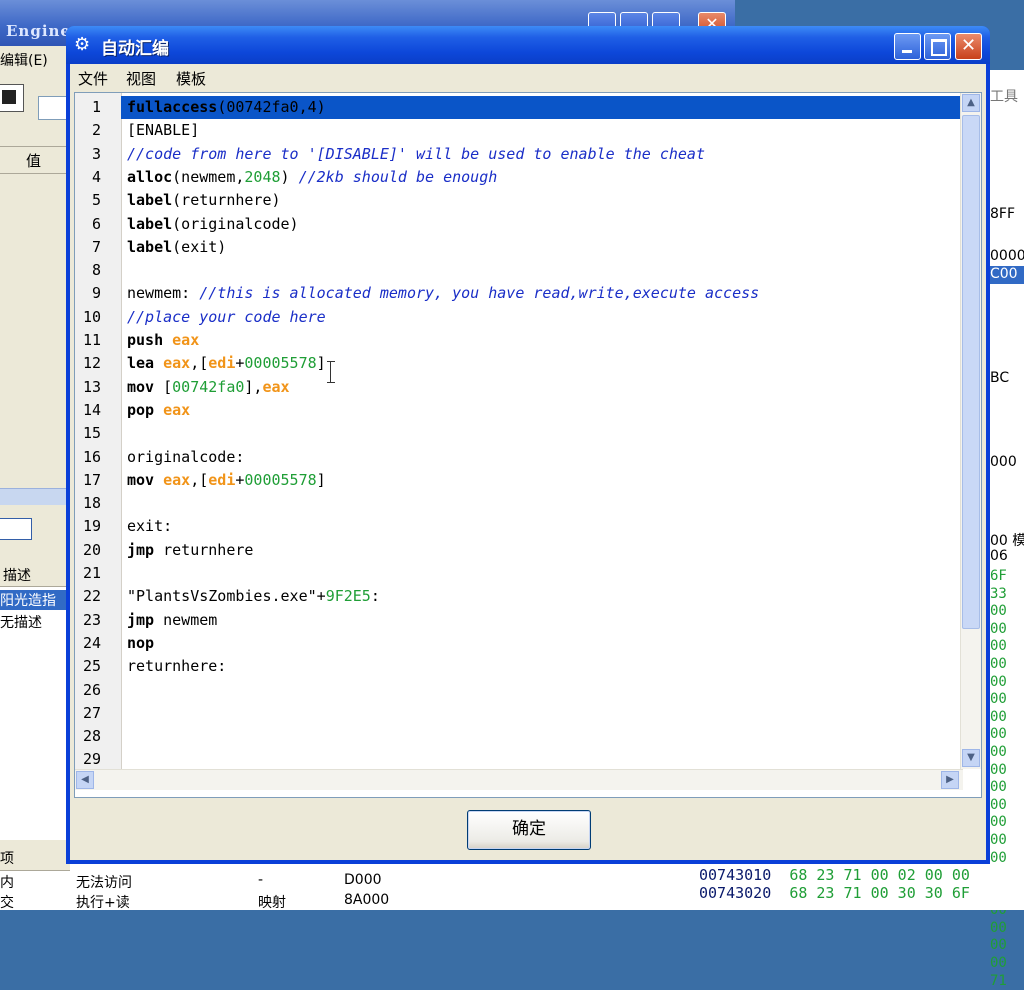  Describe the element at coordinates (937, 46) in the screenshot. I see `maximize-button` at that location.